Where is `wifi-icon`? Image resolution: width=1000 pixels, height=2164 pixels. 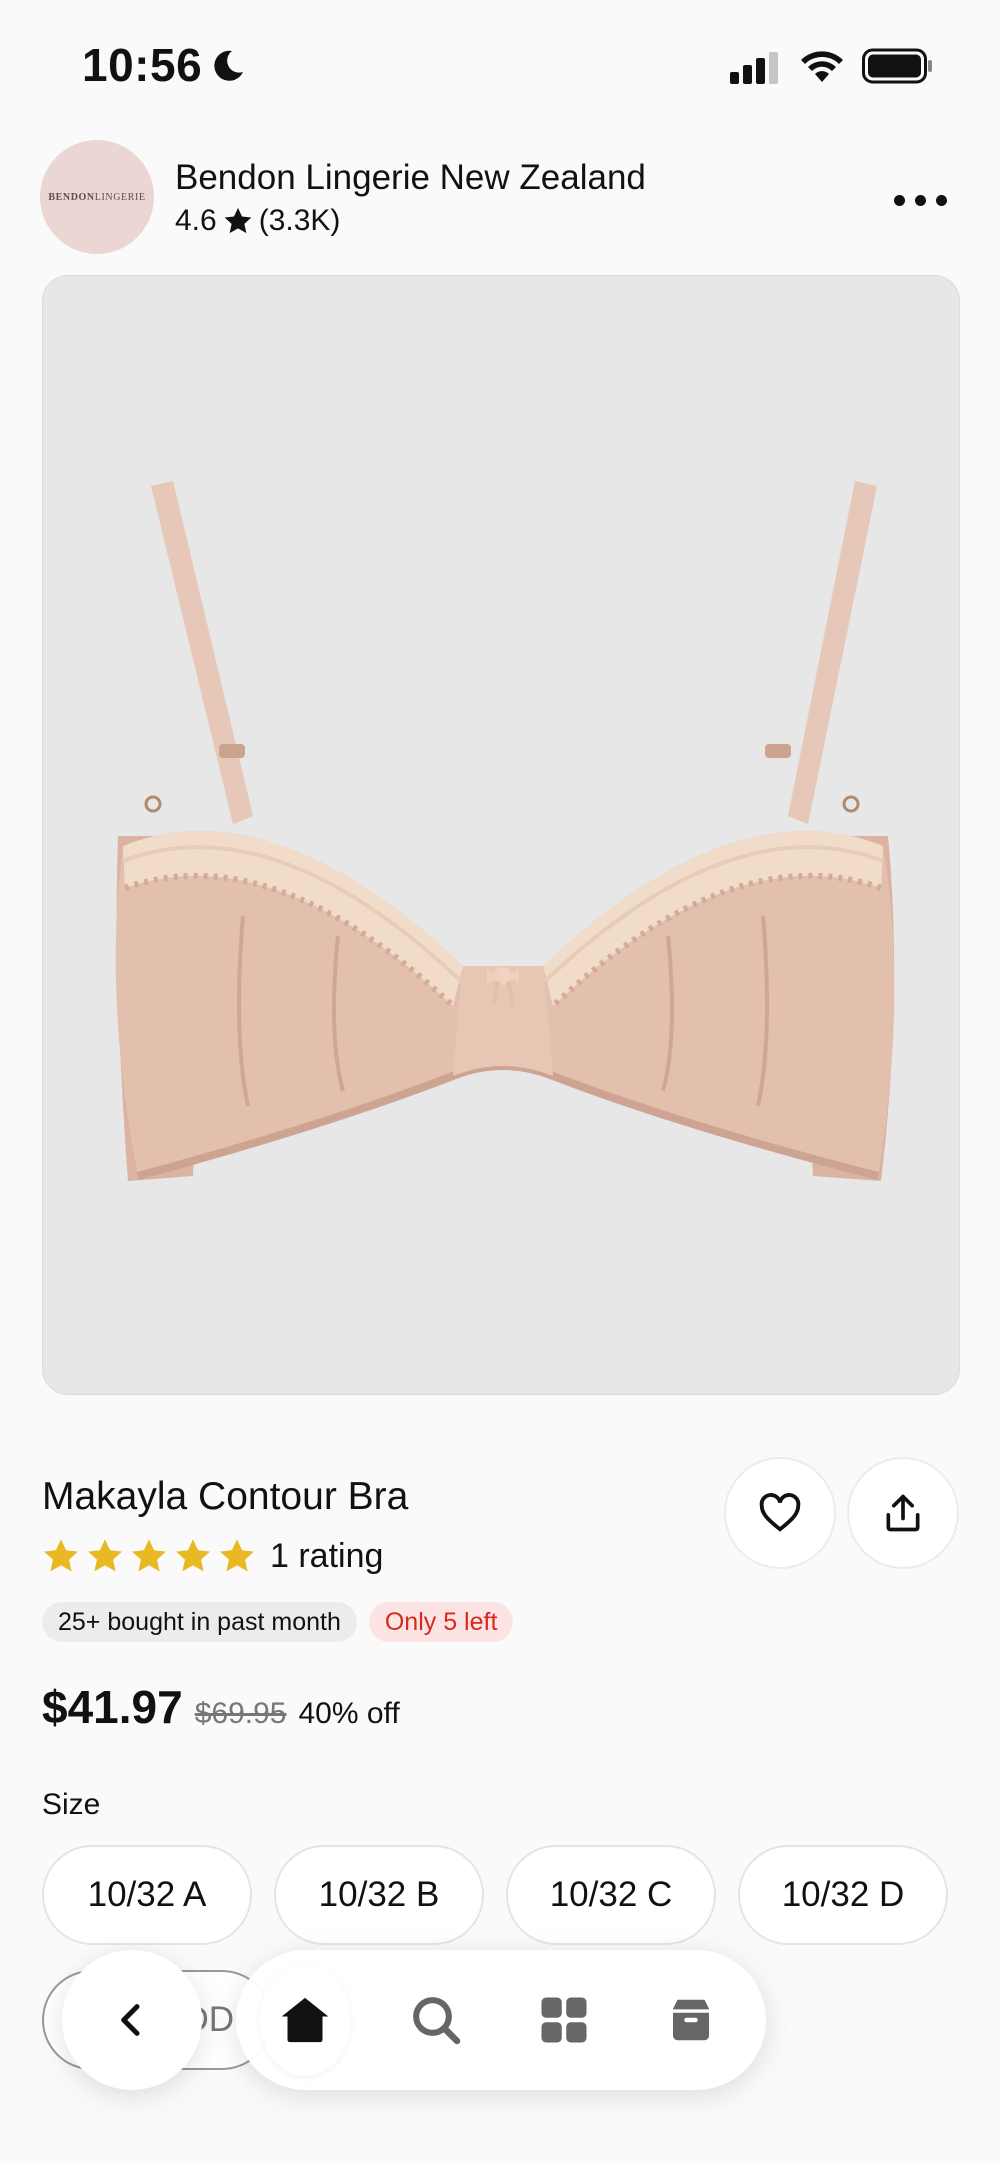 wifi-icon is located at coordinates (822, 66).